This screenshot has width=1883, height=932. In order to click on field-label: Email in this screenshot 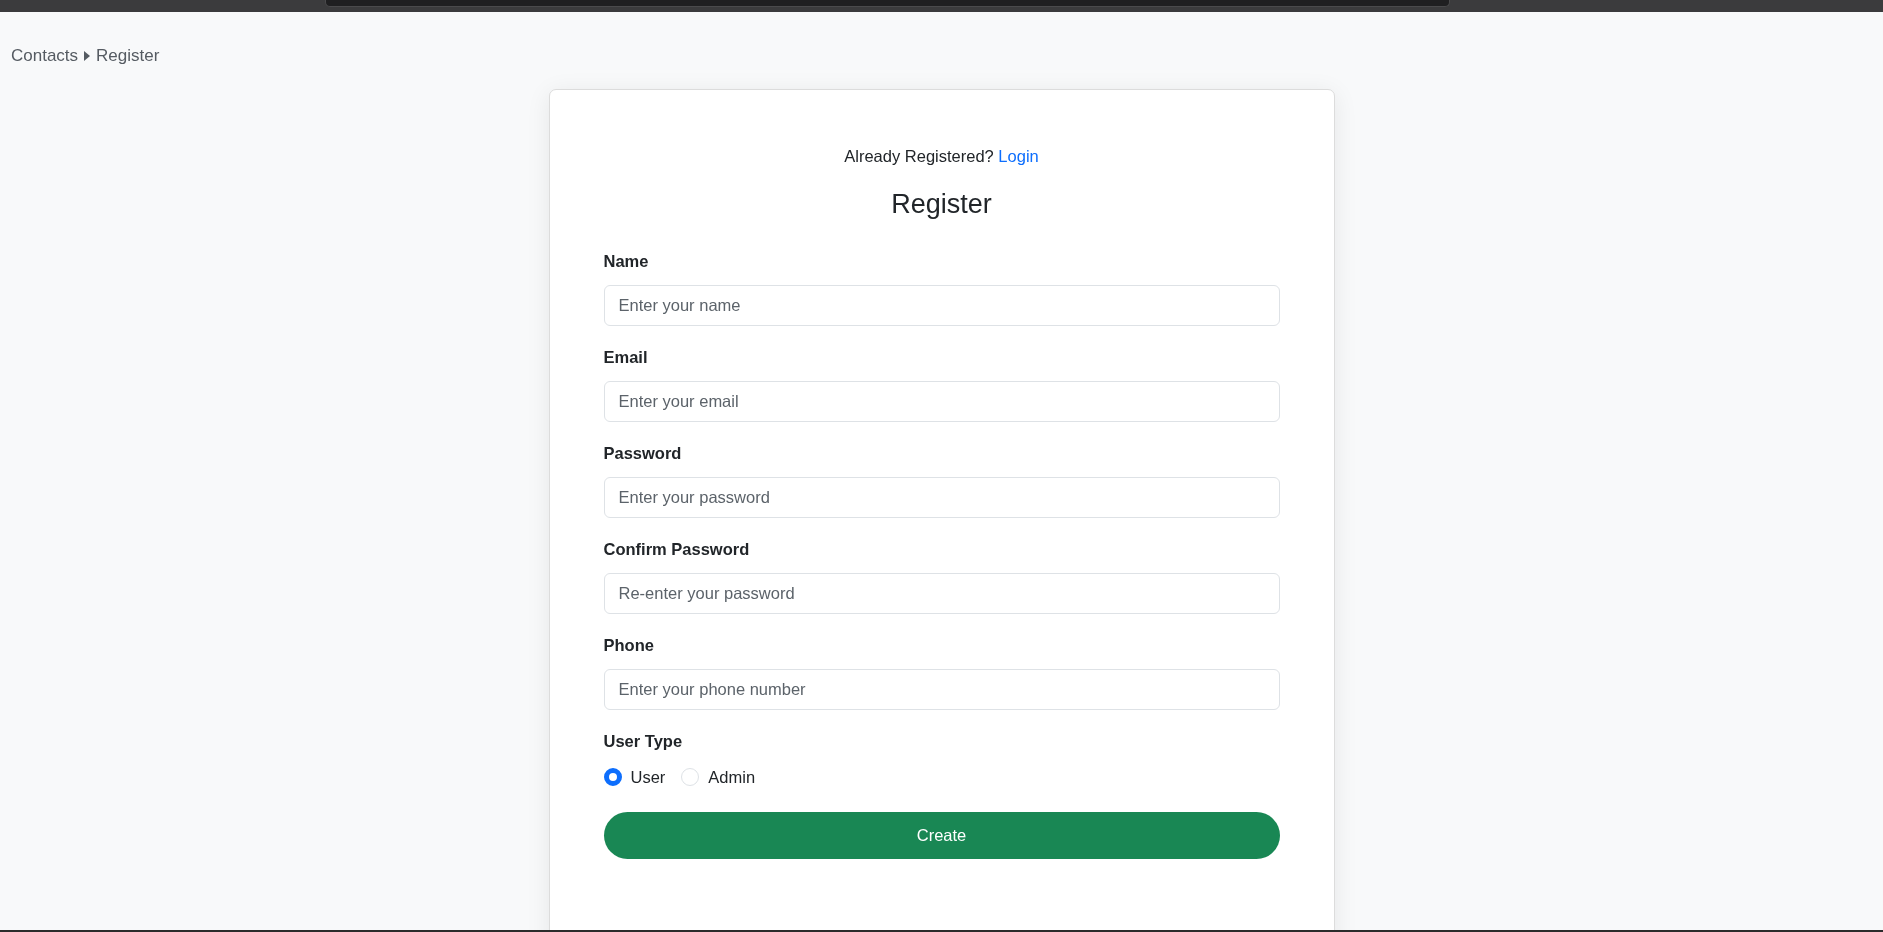, I will do `click(626, 357)`.